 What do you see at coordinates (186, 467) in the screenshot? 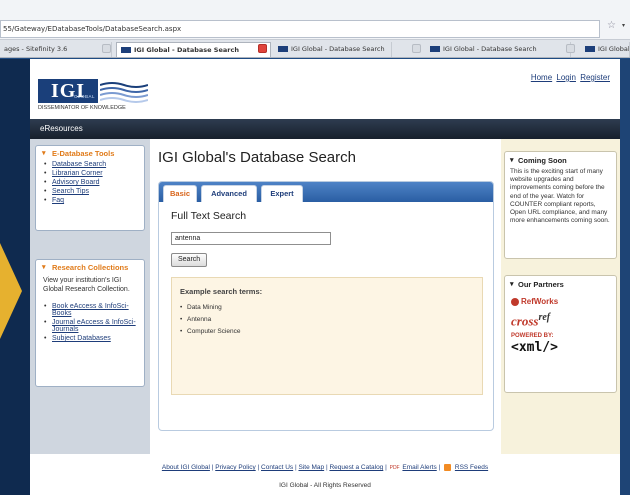
I see `footer-link-about: About IGI Global` at bounding box center [186, 467].